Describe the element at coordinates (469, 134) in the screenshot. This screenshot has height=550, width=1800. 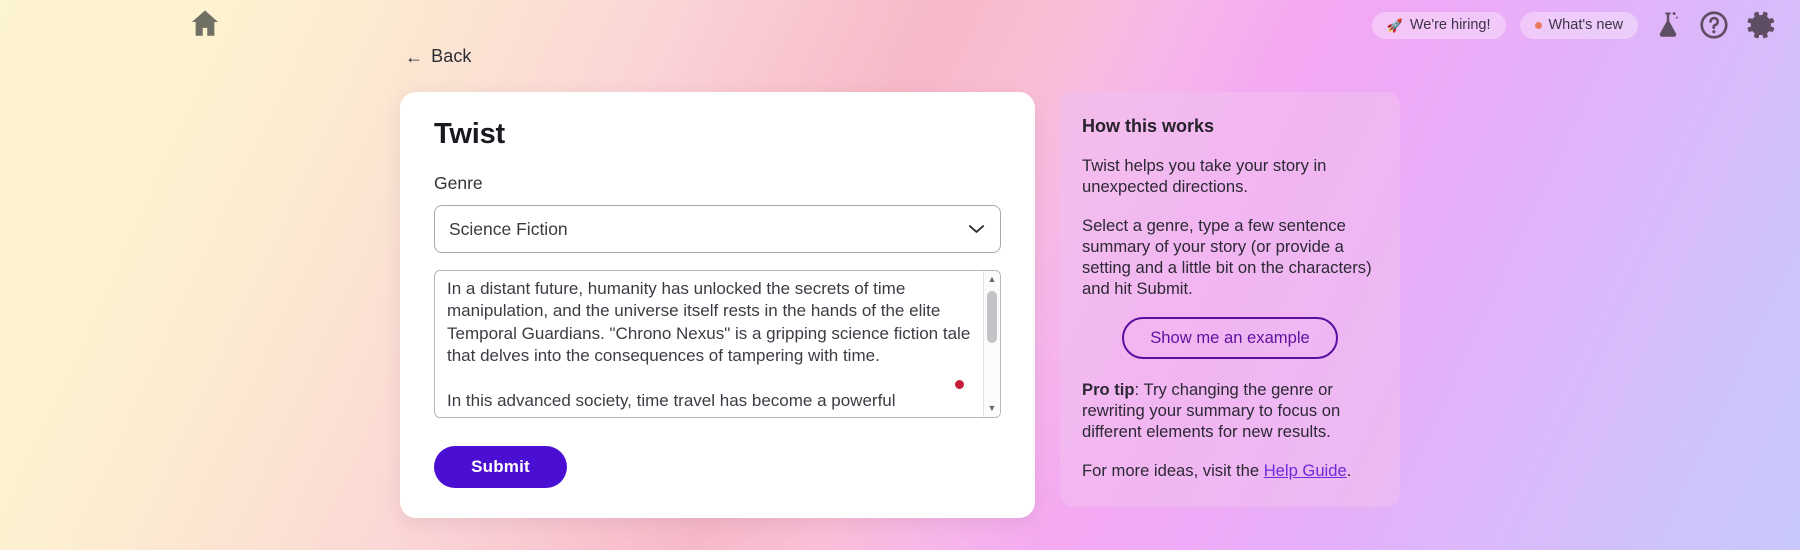
I see `page-title: Twist` at that location.